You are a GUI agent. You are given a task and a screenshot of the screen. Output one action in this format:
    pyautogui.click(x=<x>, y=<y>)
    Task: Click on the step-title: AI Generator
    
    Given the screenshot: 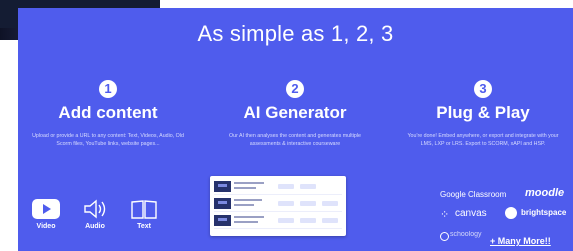 What is the action you would take?
    pyautogui.click(x=295, y=112)
    